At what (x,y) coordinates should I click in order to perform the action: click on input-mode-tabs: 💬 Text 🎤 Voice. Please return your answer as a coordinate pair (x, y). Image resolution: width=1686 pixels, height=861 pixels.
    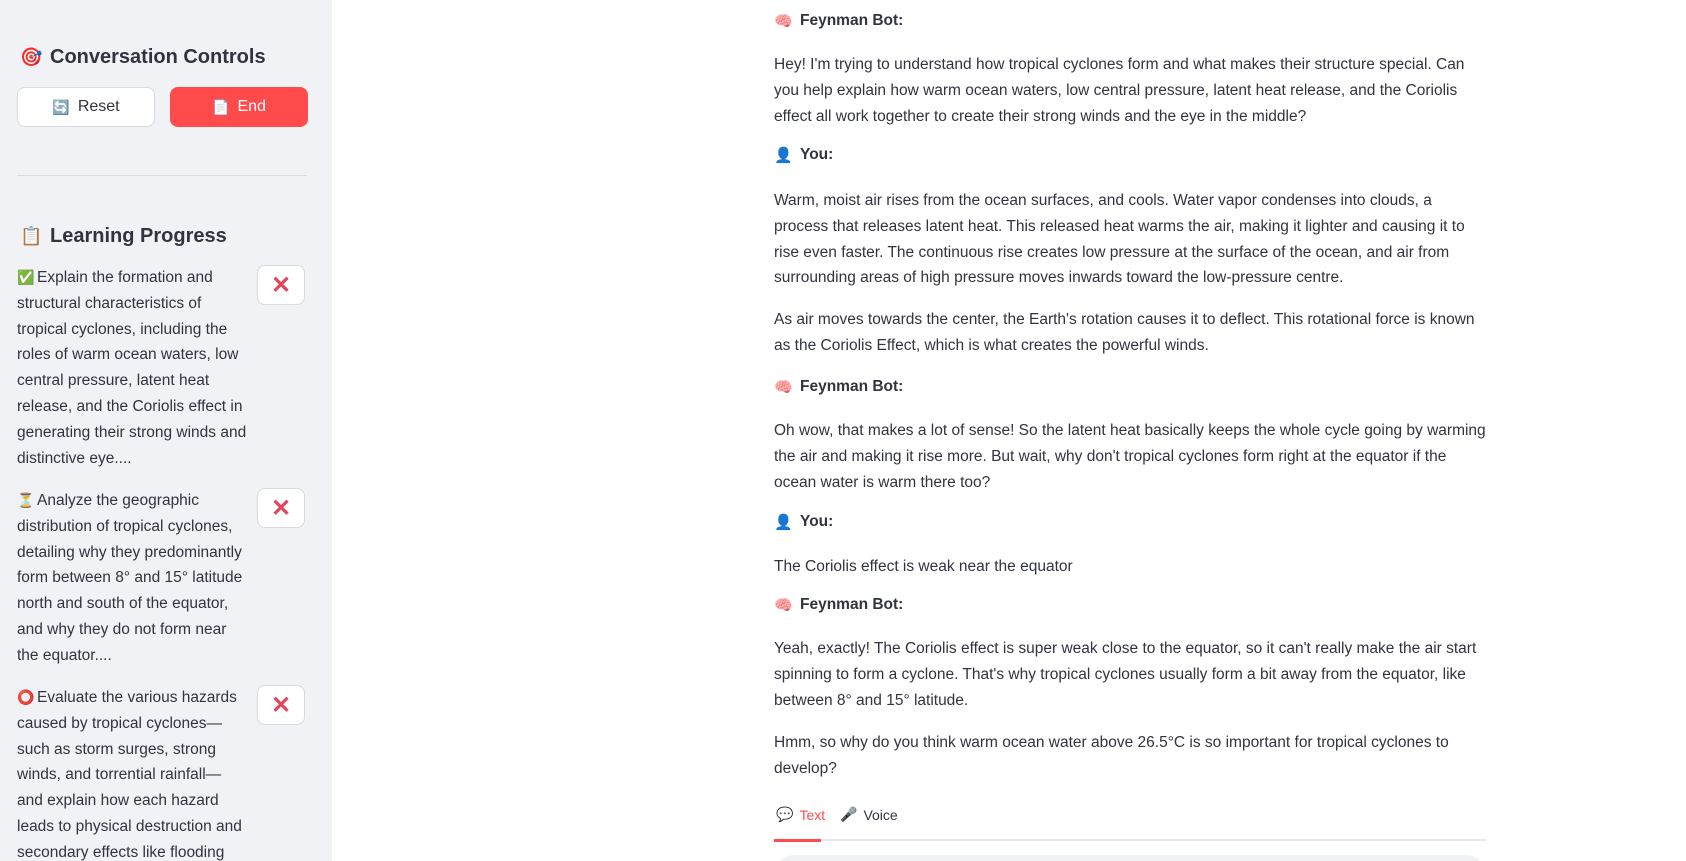
    Looking at the image, I should click on (1130, 821).